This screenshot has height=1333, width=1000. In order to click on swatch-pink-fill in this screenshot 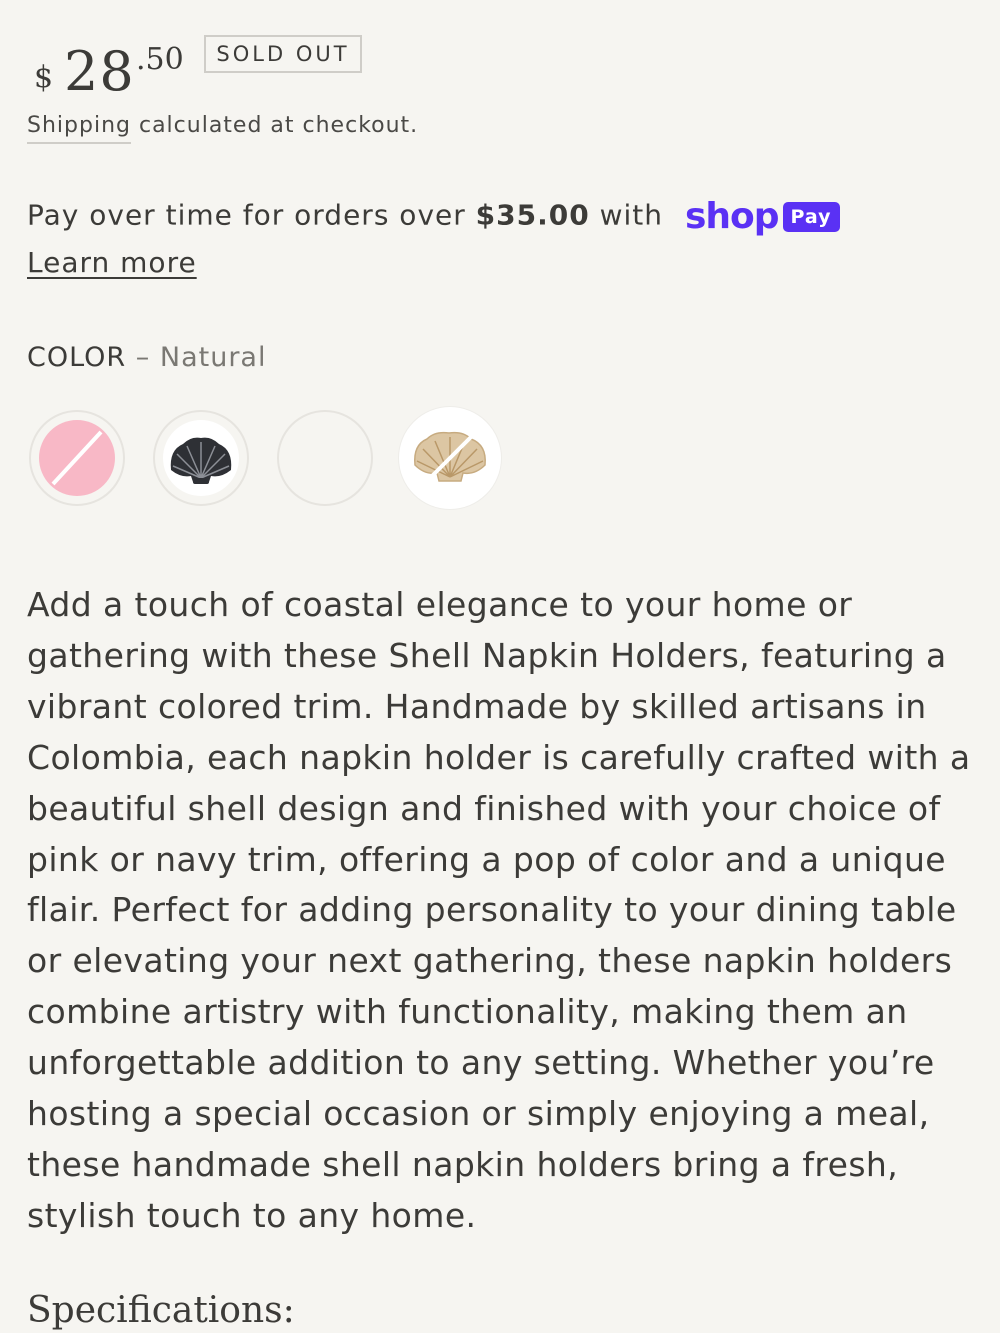, I will do `click(77, 458)`.